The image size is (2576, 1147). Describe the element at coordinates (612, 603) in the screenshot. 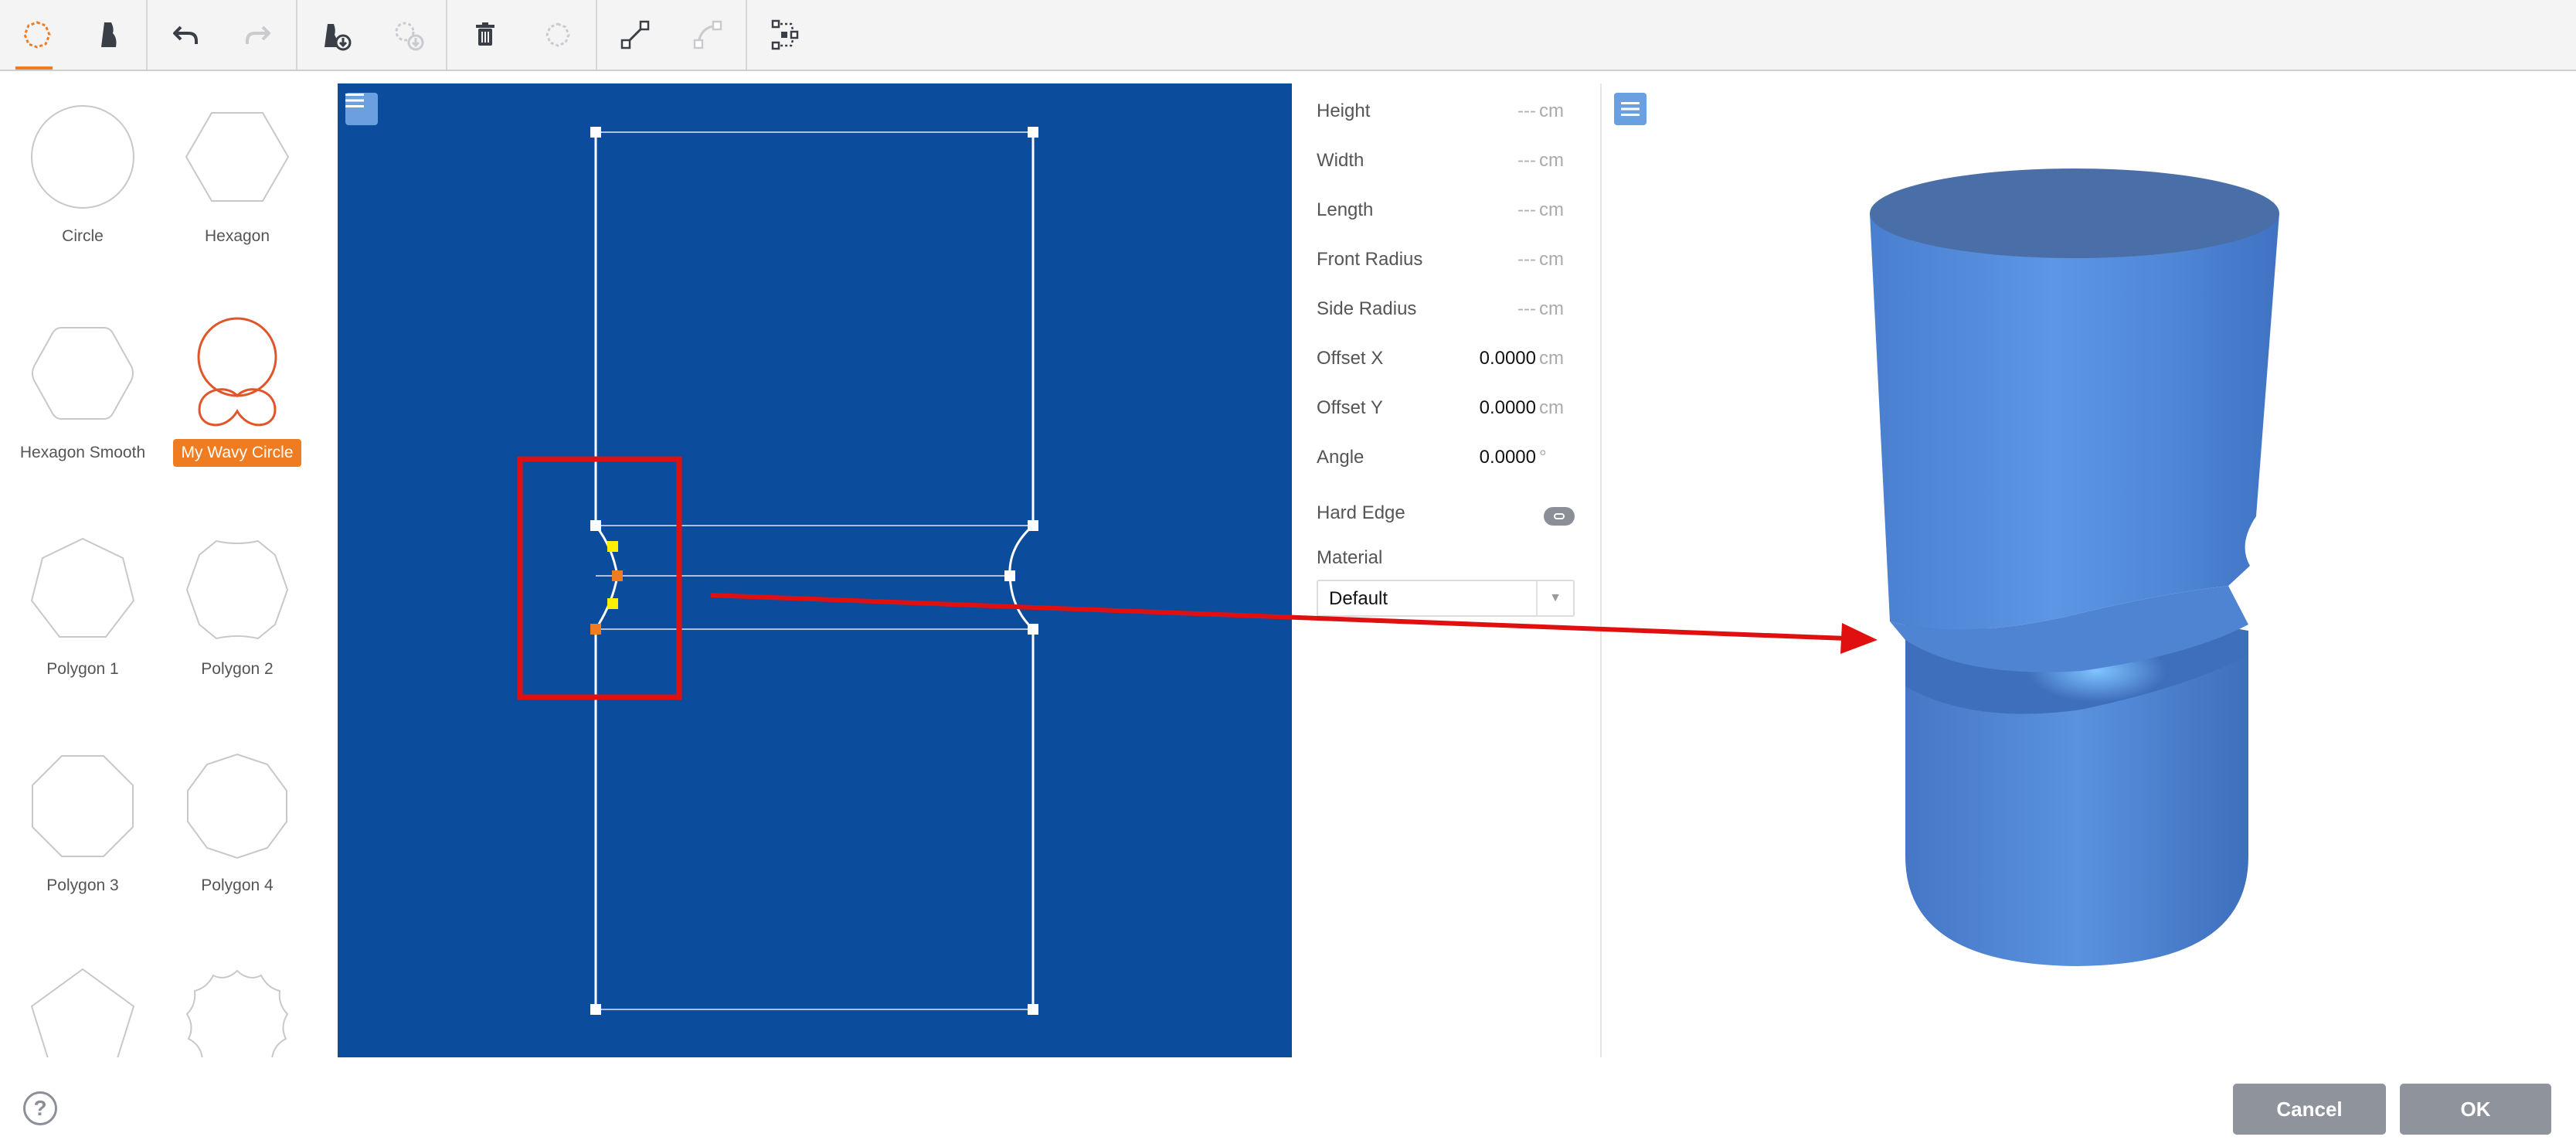

I see `control-point-handle` at that location.